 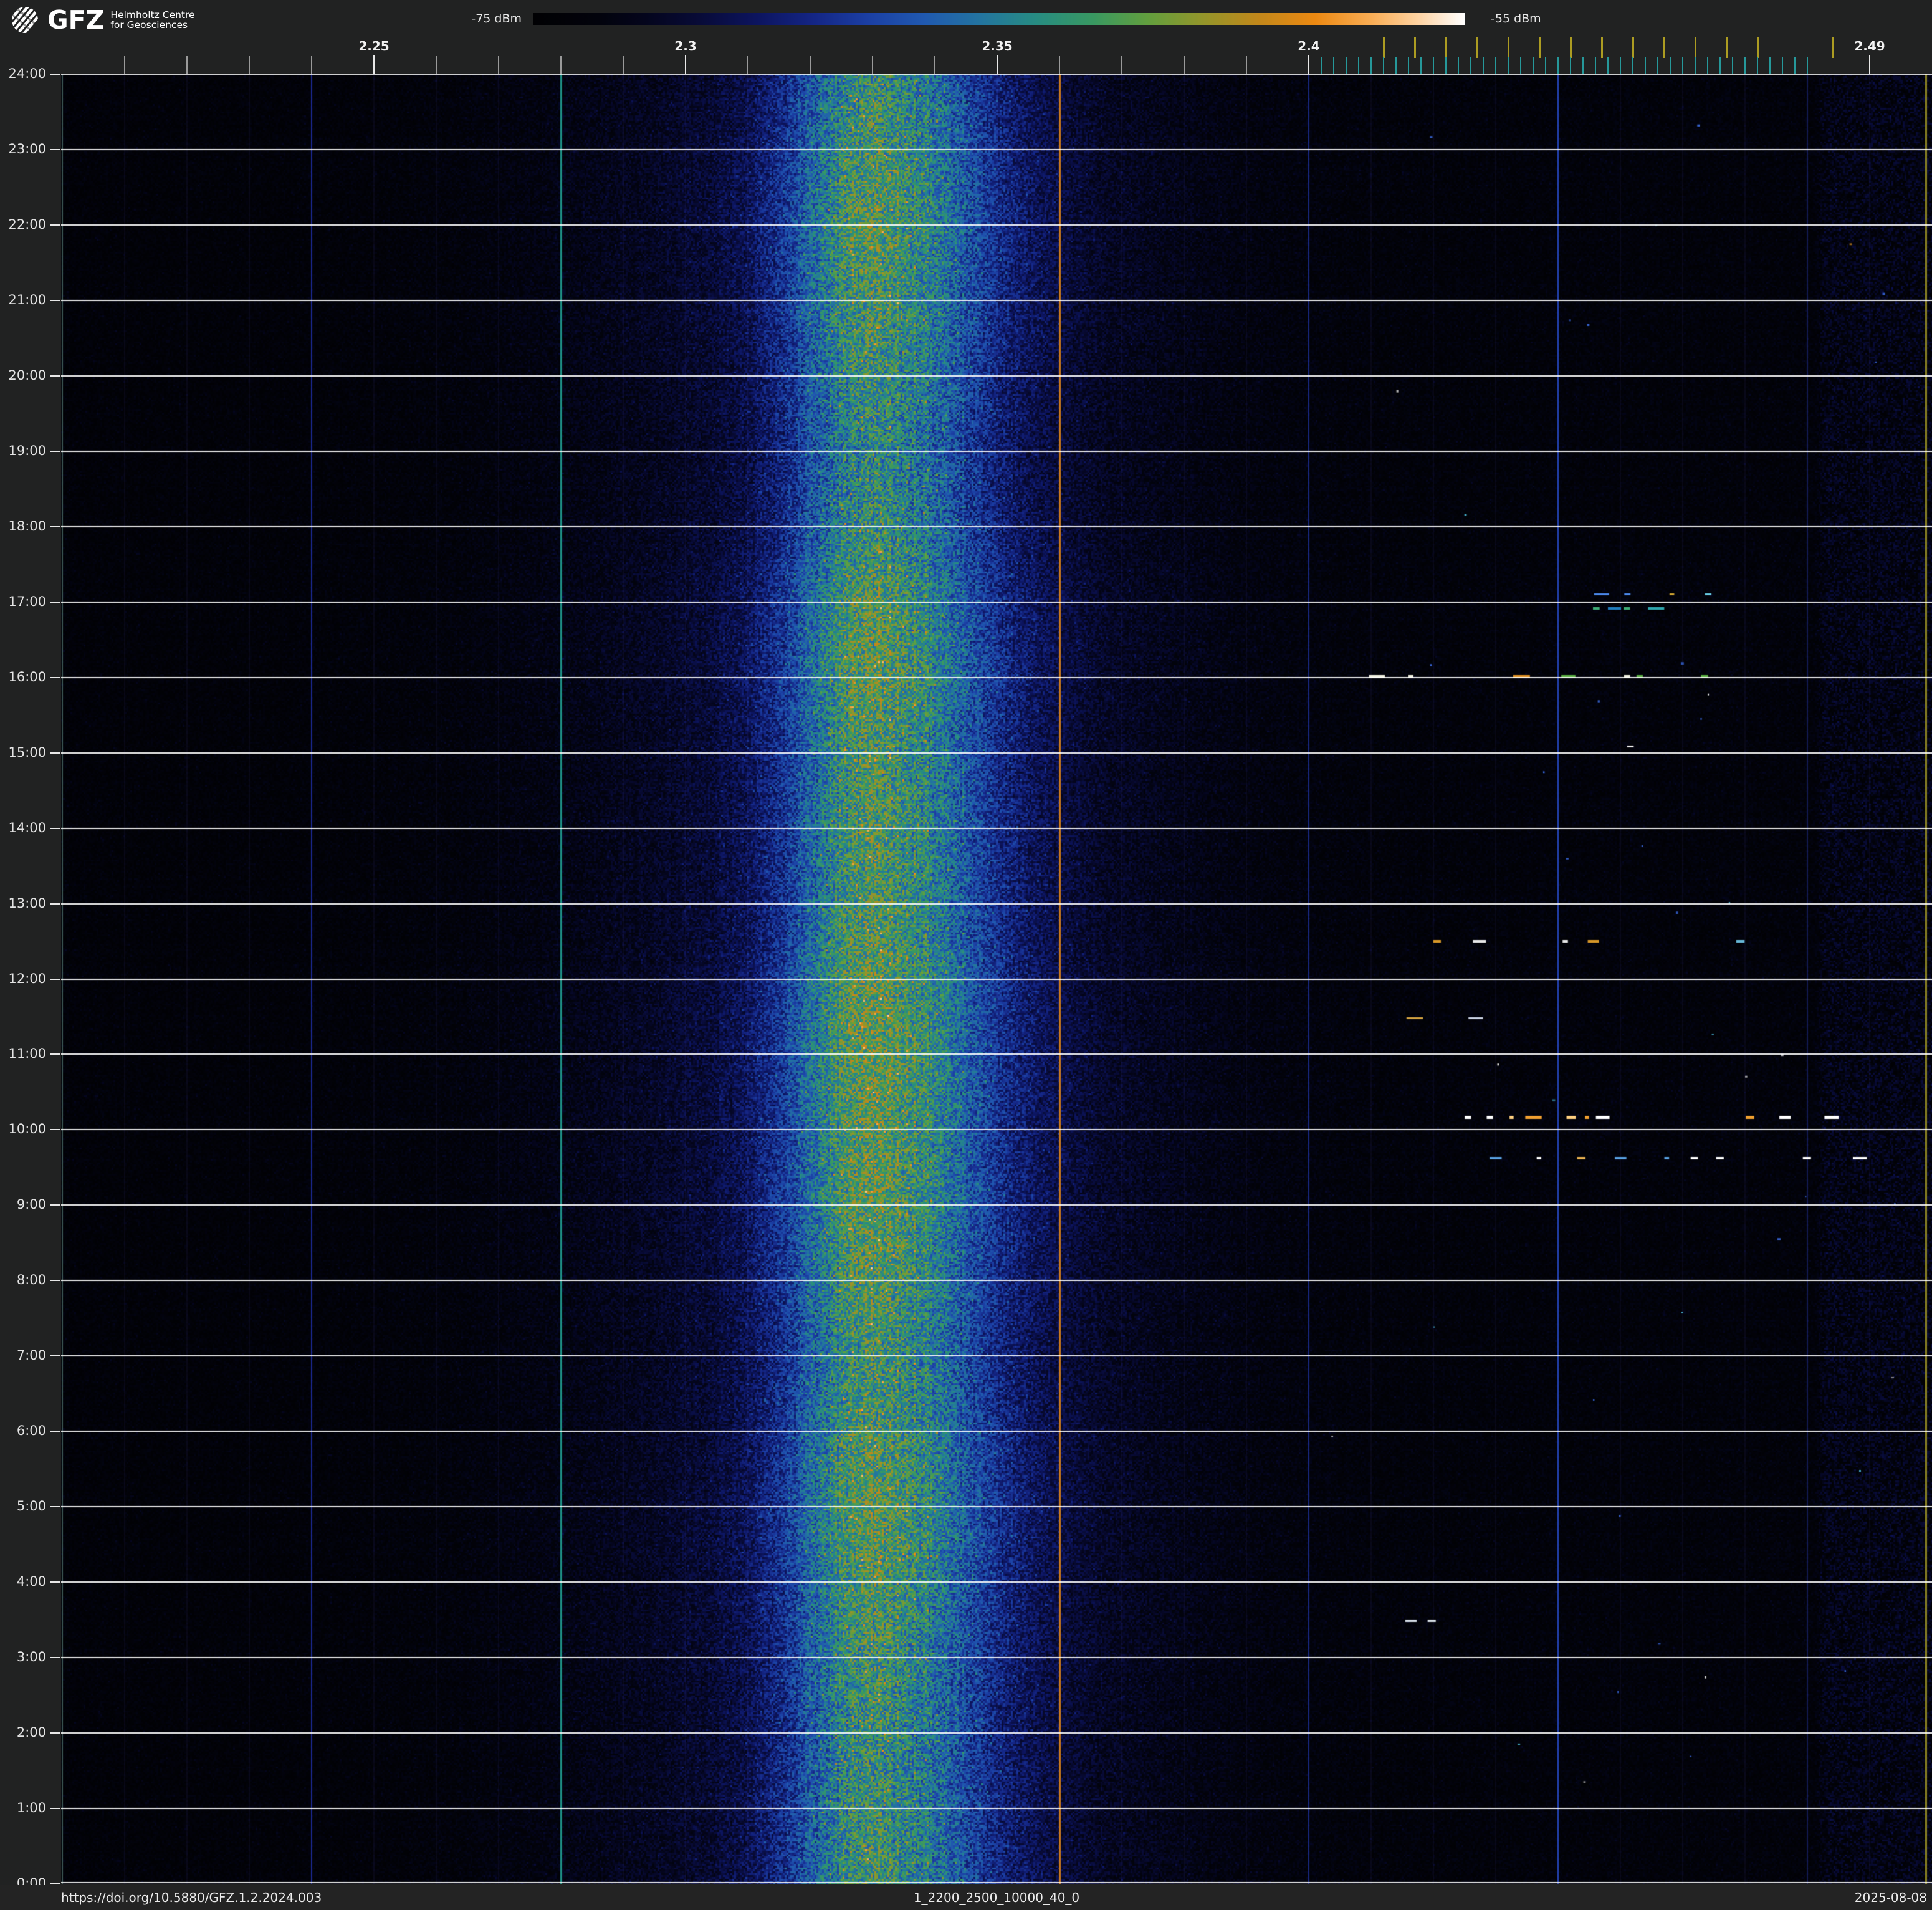 What do you see at coordinates (31, 1355) in the screenshot?
I see `hour-label: 7:00` at bounding box center [31, 1355].